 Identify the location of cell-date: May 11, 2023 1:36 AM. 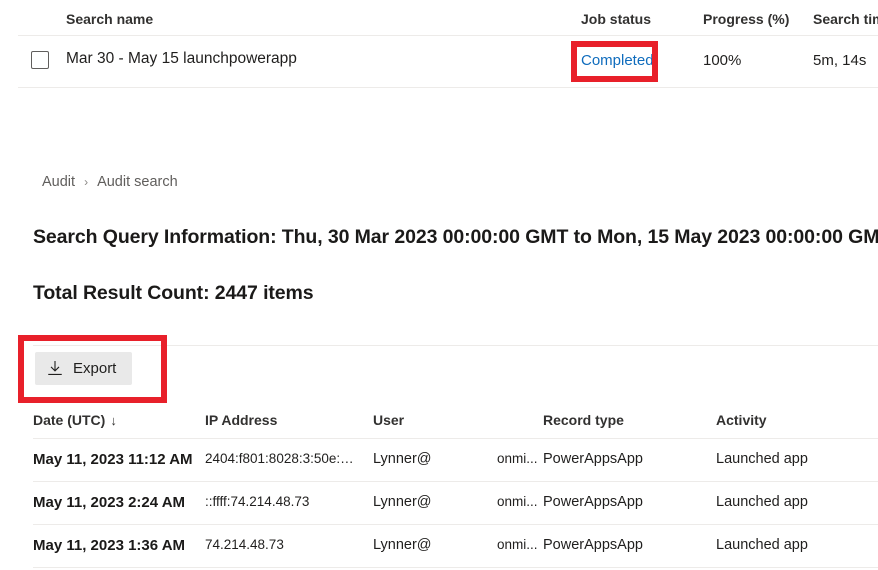
(109, 545).